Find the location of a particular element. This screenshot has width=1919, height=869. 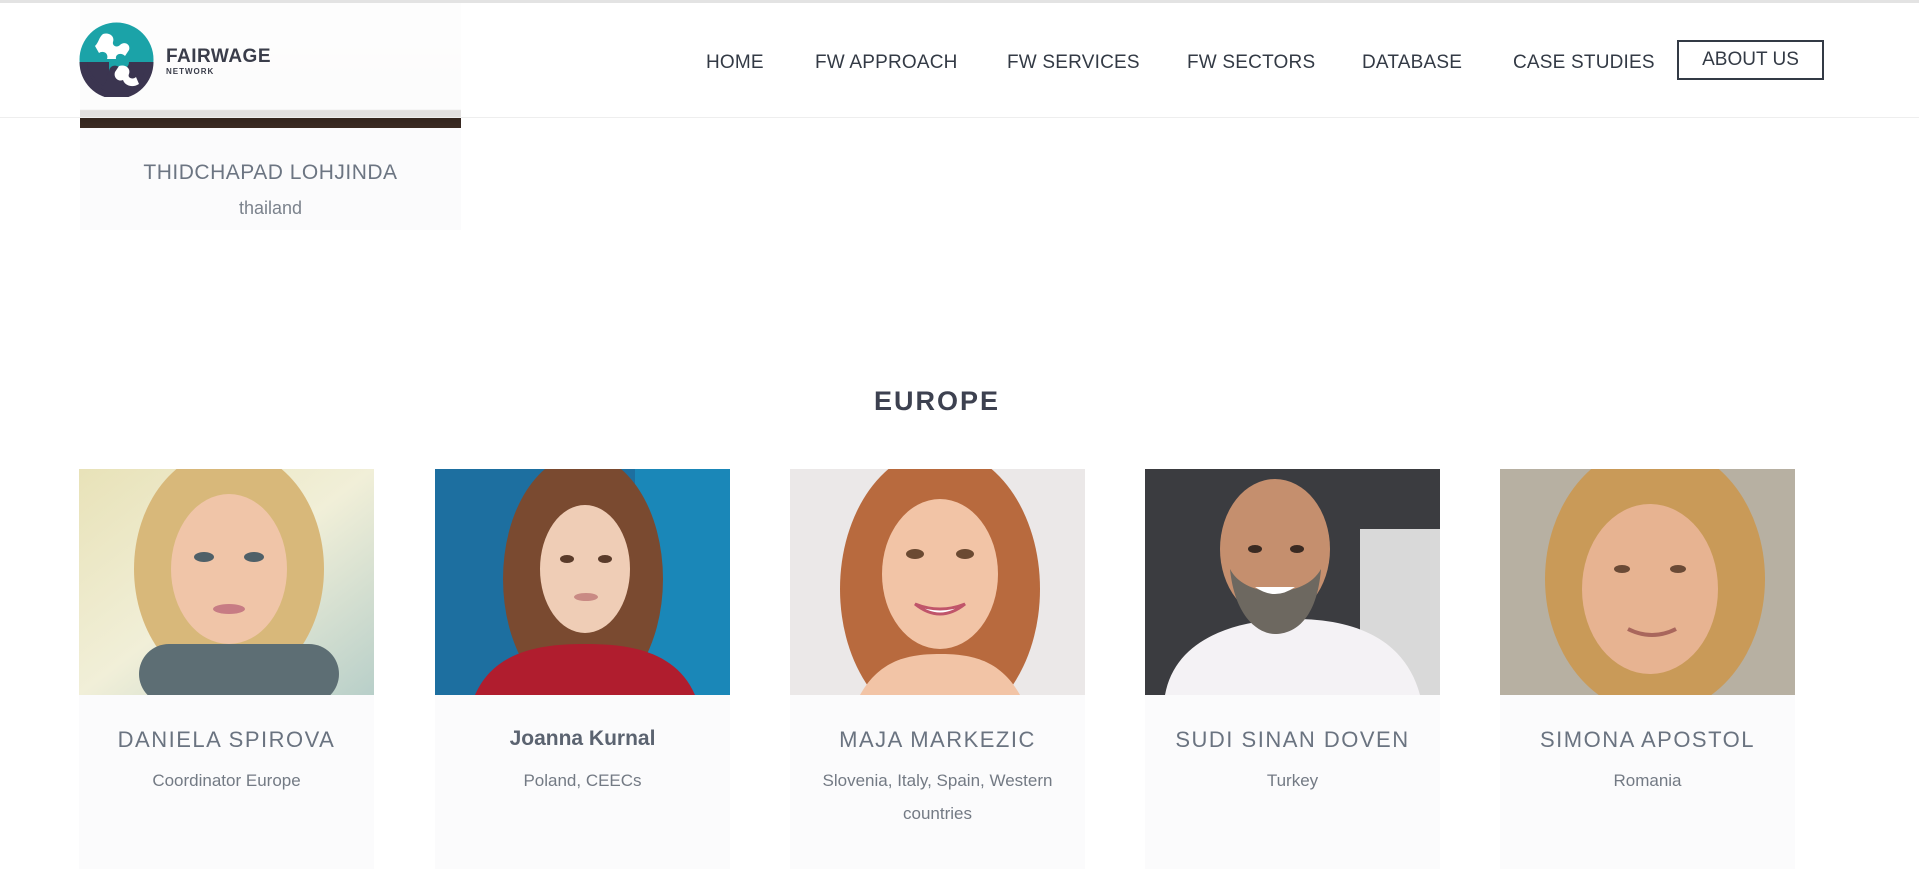

logo-title: FAIRWAGE is located at coordinates (218, 56).